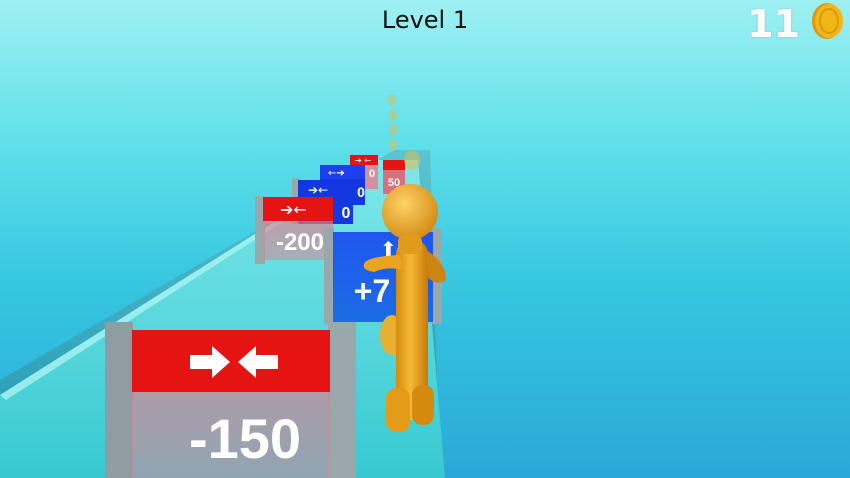 The width and height of the screenshot is (850, 478). What do you see at coordinates (245, 438) in the screenshot?
I see `gate-minus-150-value: -150` at bounding box center [245, 438].